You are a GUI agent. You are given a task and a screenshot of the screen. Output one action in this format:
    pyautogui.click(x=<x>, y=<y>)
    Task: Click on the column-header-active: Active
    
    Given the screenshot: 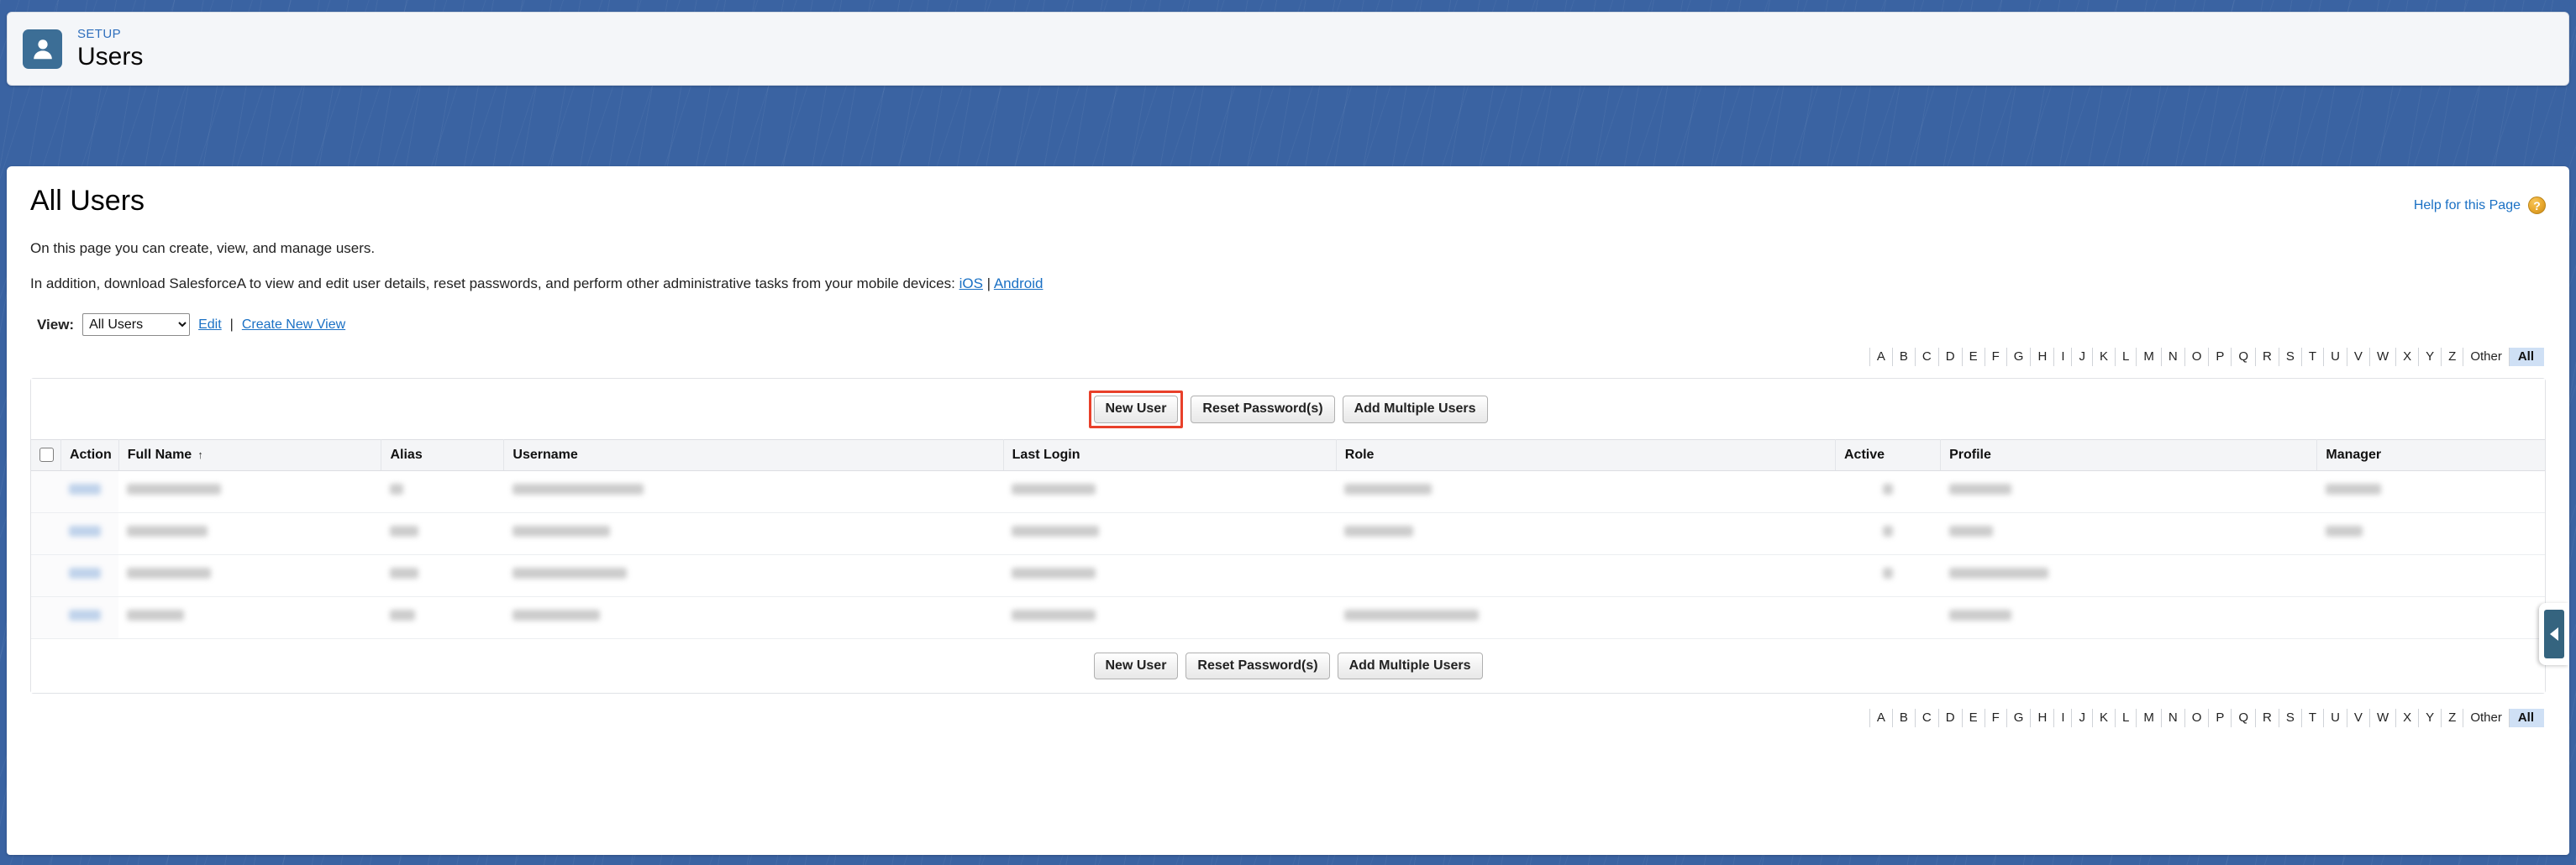 What is the action you would take?
    pyautogui.click(x=1888, y=454)
    